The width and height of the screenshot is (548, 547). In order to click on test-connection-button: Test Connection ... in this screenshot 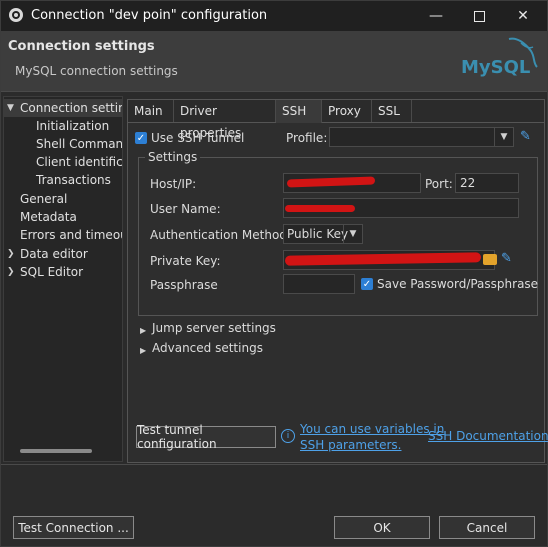, I will do `click(73, 527)`.